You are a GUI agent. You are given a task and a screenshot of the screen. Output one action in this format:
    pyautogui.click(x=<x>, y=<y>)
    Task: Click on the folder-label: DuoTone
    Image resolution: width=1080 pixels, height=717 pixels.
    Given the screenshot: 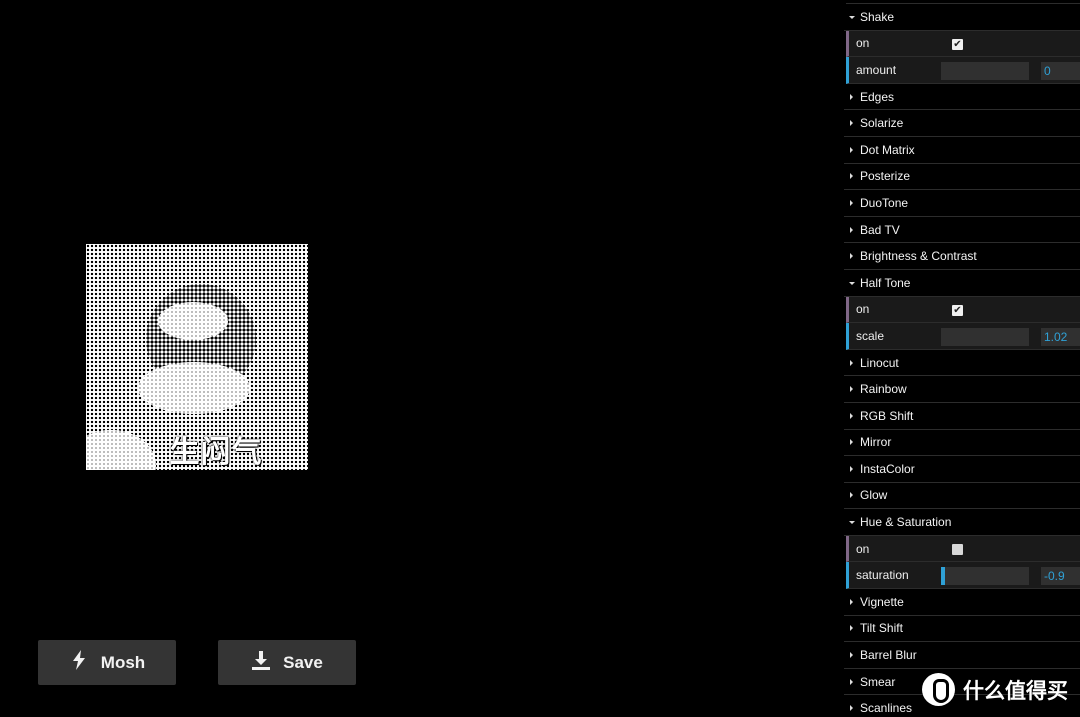 What is the action you would take?
    pyautogui.click(x=884, y=202)
    